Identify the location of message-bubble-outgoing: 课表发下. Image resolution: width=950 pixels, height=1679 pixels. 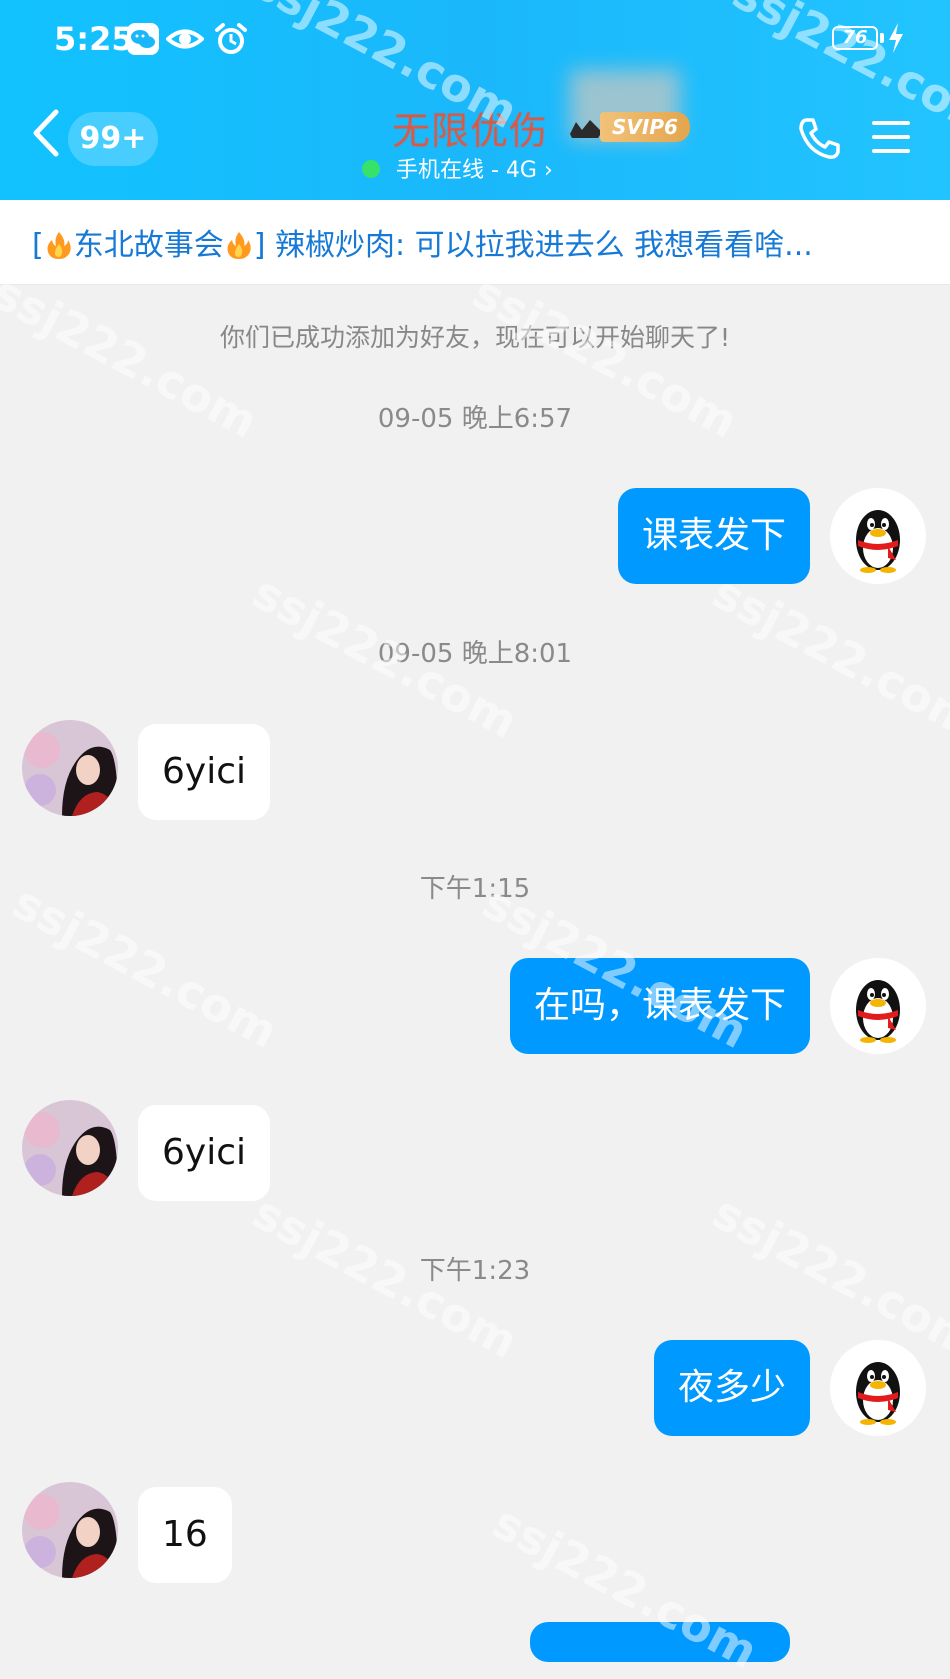
(713, 536).